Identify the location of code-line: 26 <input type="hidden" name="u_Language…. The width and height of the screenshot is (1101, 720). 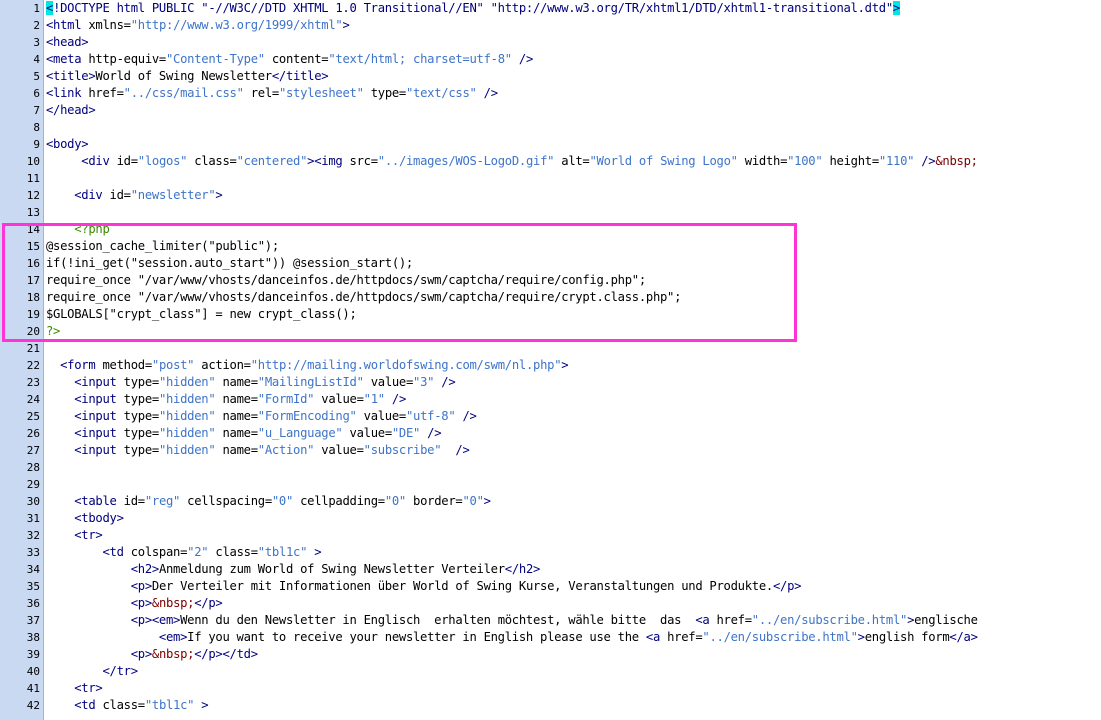
(550, 433).